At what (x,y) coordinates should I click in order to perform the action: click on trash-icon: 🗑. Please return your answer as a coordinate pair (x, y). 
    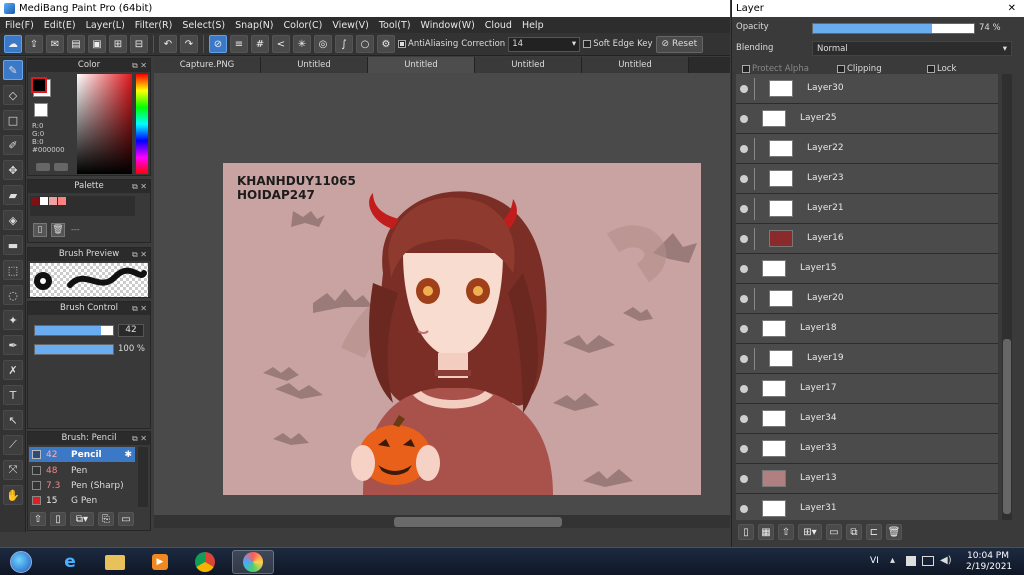
    Looking at the image, I should click on (58, 230).